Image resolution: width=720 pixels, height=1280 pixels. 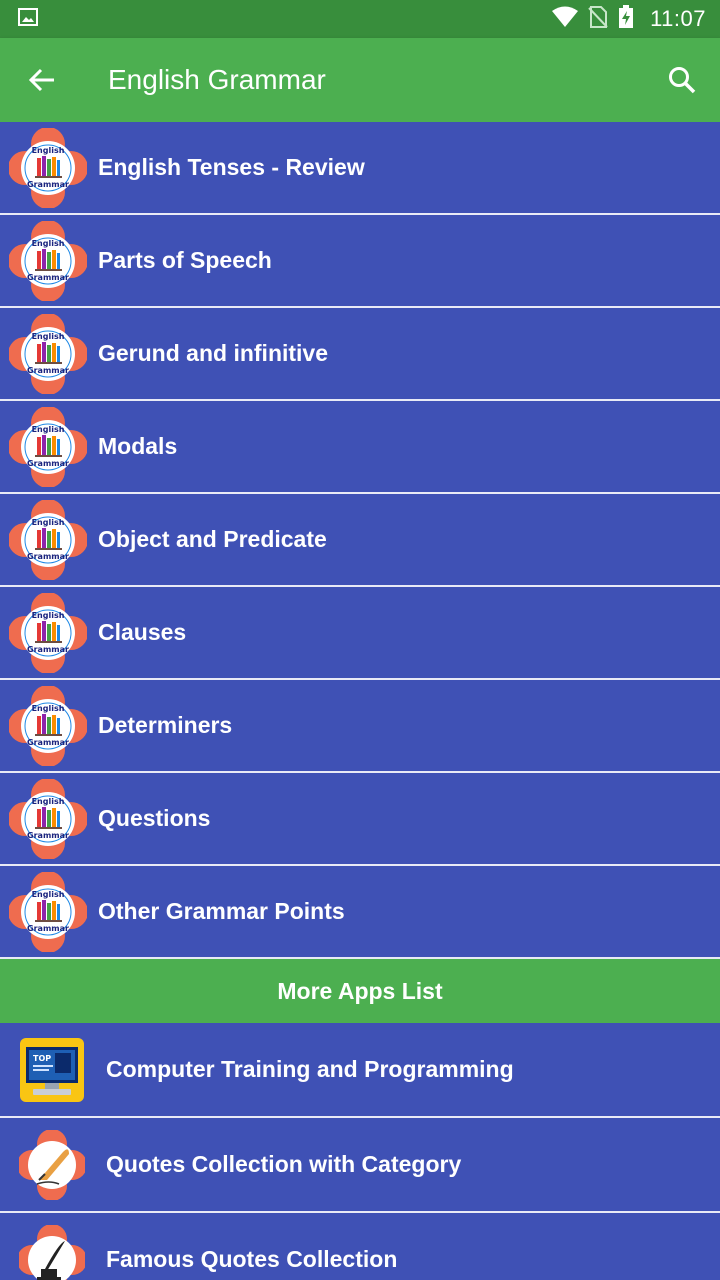 What do you see at coordinates (138, 446) in the screenshot?
I see `list-item-label: Modals` at bounding box center [138, 446].